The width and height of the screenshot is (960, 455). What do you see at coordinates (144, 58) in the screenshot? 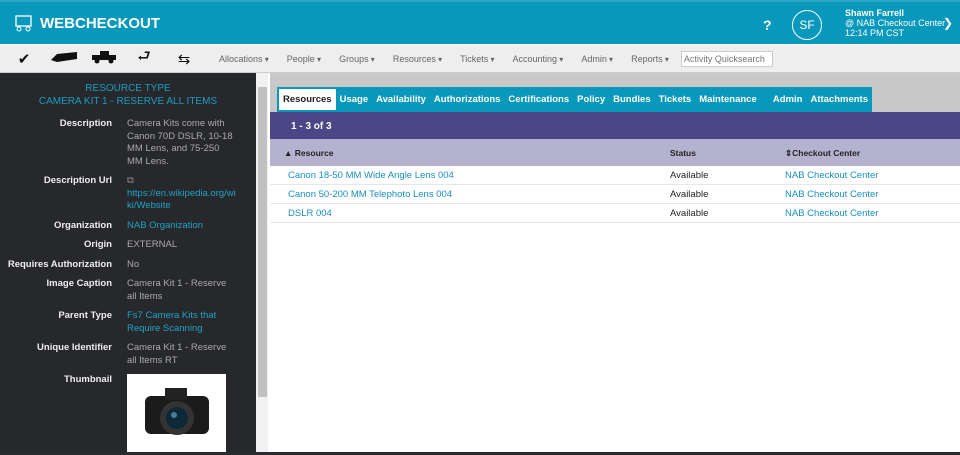
I see `return-icon: ⮐` at bounding box center [144, 58].